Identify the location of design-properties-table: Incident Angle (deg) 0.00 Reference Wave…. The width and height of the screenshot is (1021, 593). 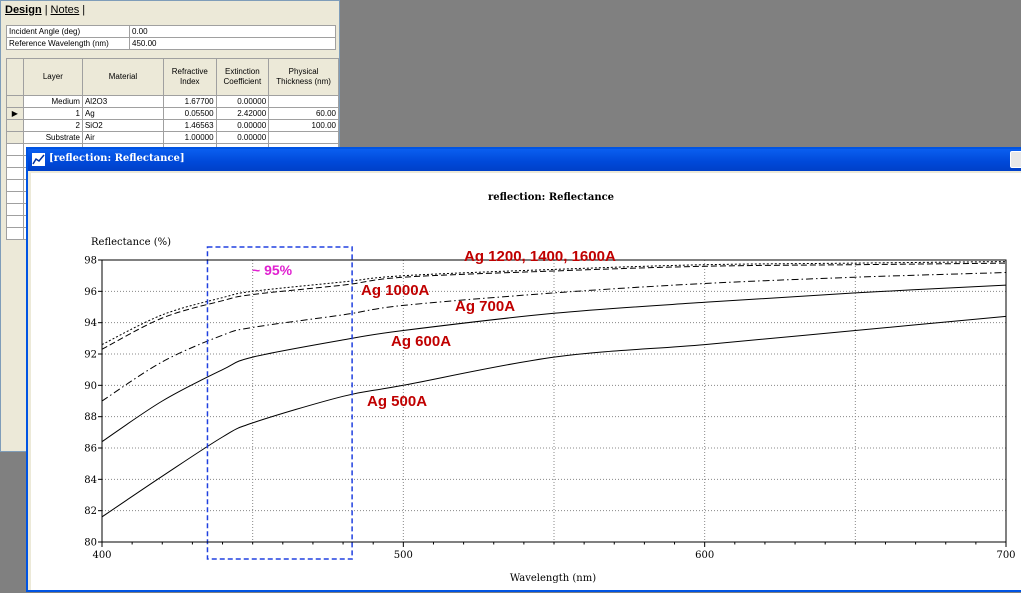
(171, 37).